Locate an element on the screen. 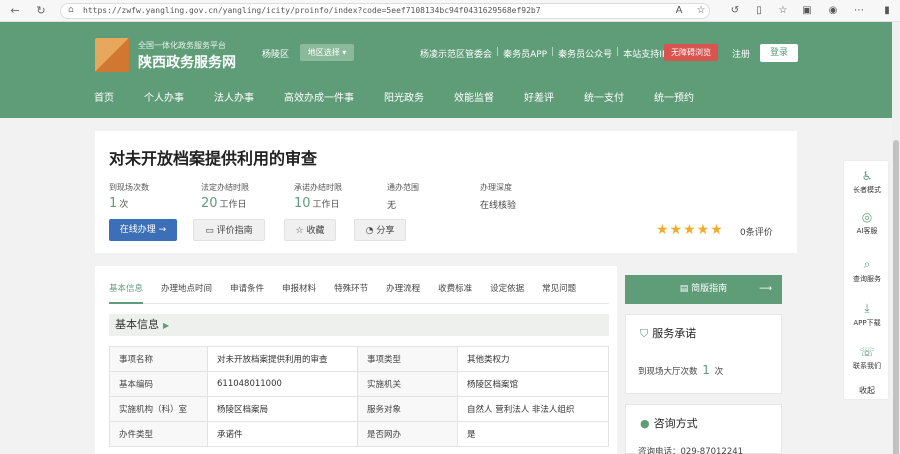 The image size is (900, 454). current-region: 杨陵区 is located at coordinates (276, 55).